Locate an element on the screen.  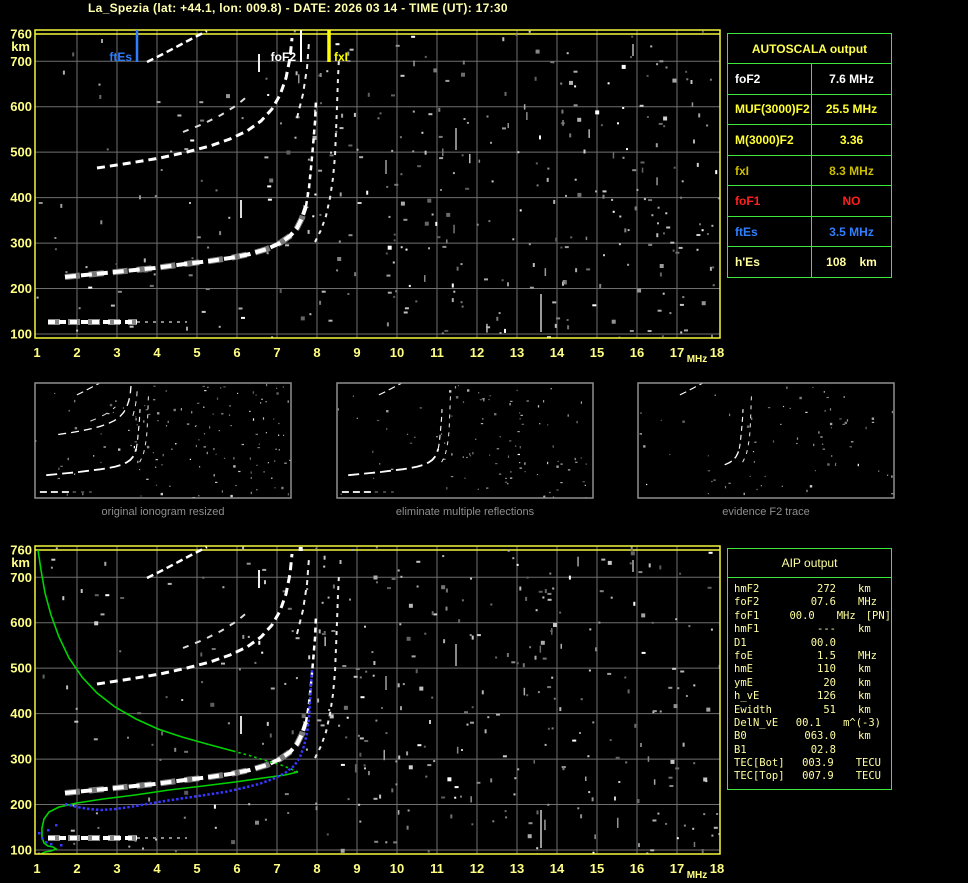
svg-text: 10 is located at coordinates (397, 868).